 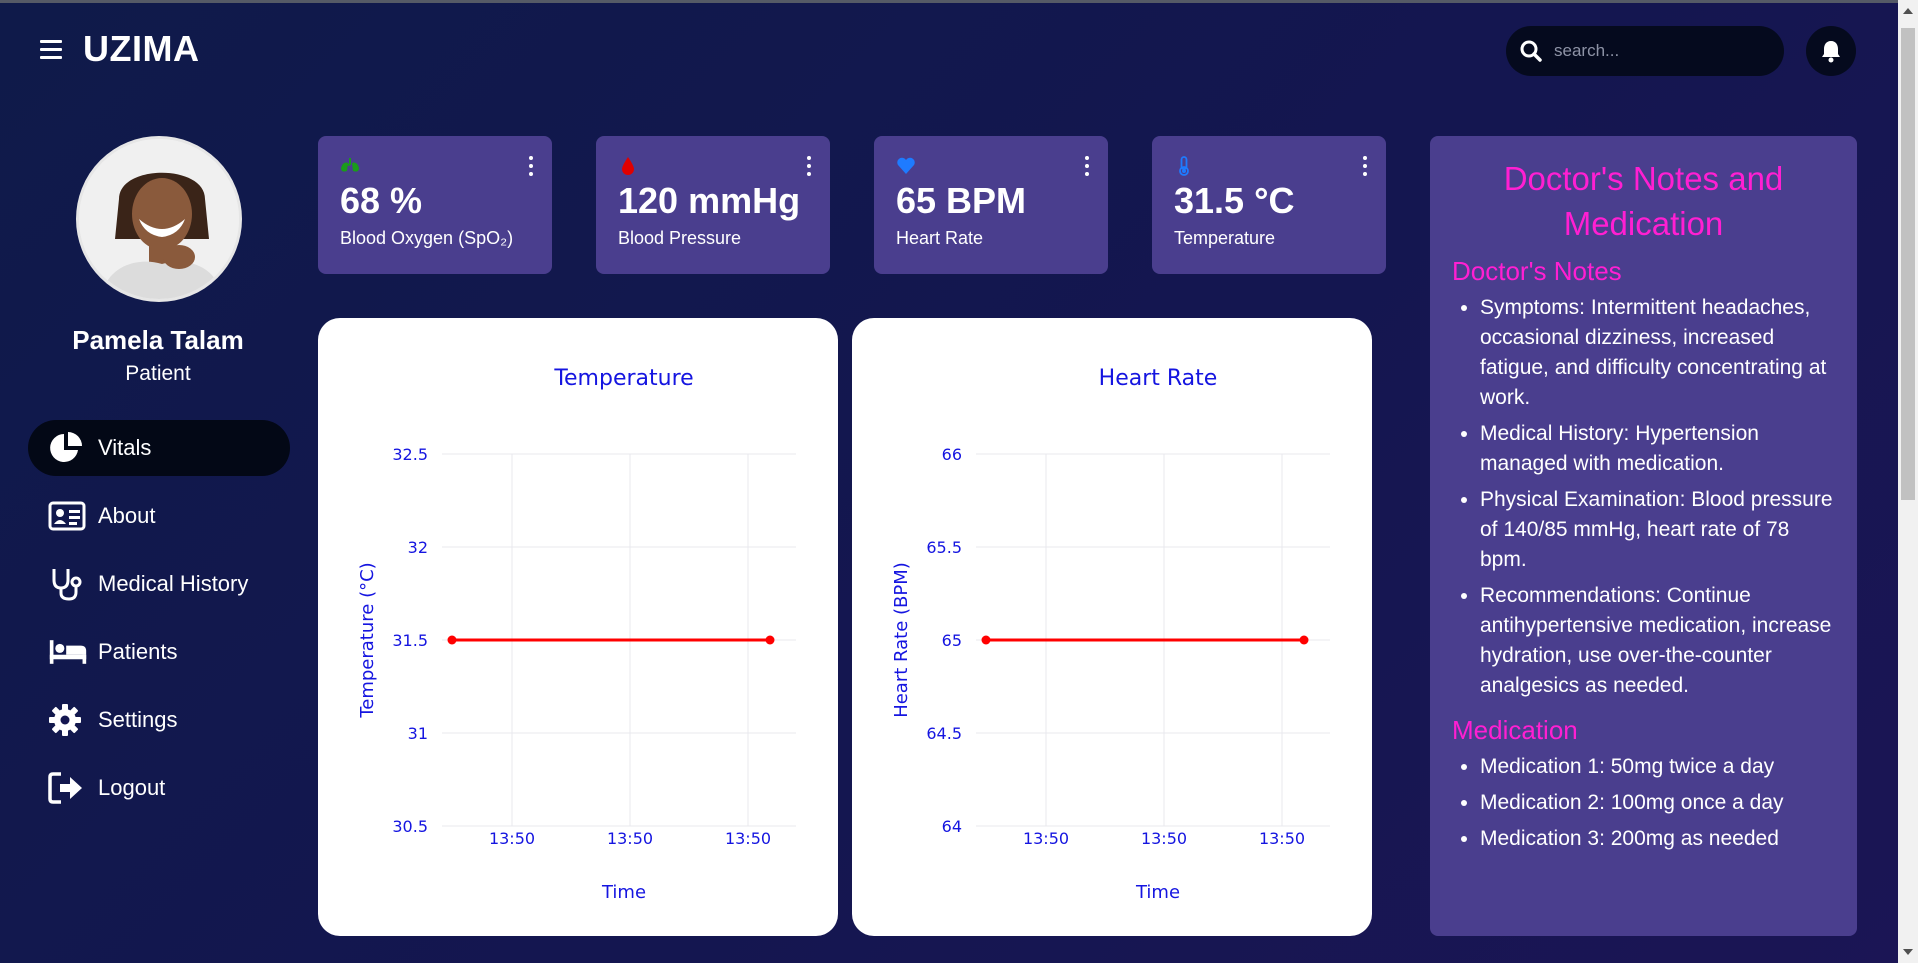 I want to click on patient-photo, so click(x=159, y=219).